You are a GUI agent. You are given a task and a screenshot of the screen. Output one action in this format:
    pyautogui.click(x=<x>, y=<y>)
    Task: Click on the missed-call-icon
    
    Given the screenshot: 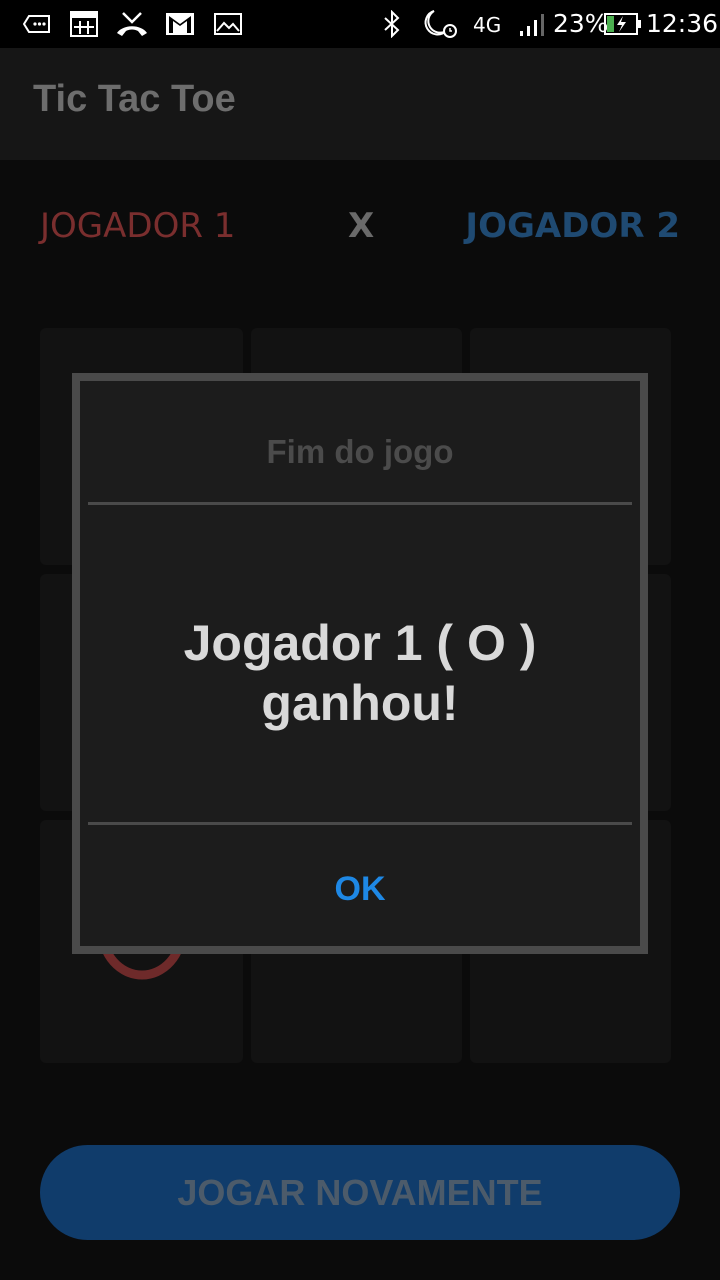 What is the action you would take?
    pyautogui.click(x=132, y=24)
    